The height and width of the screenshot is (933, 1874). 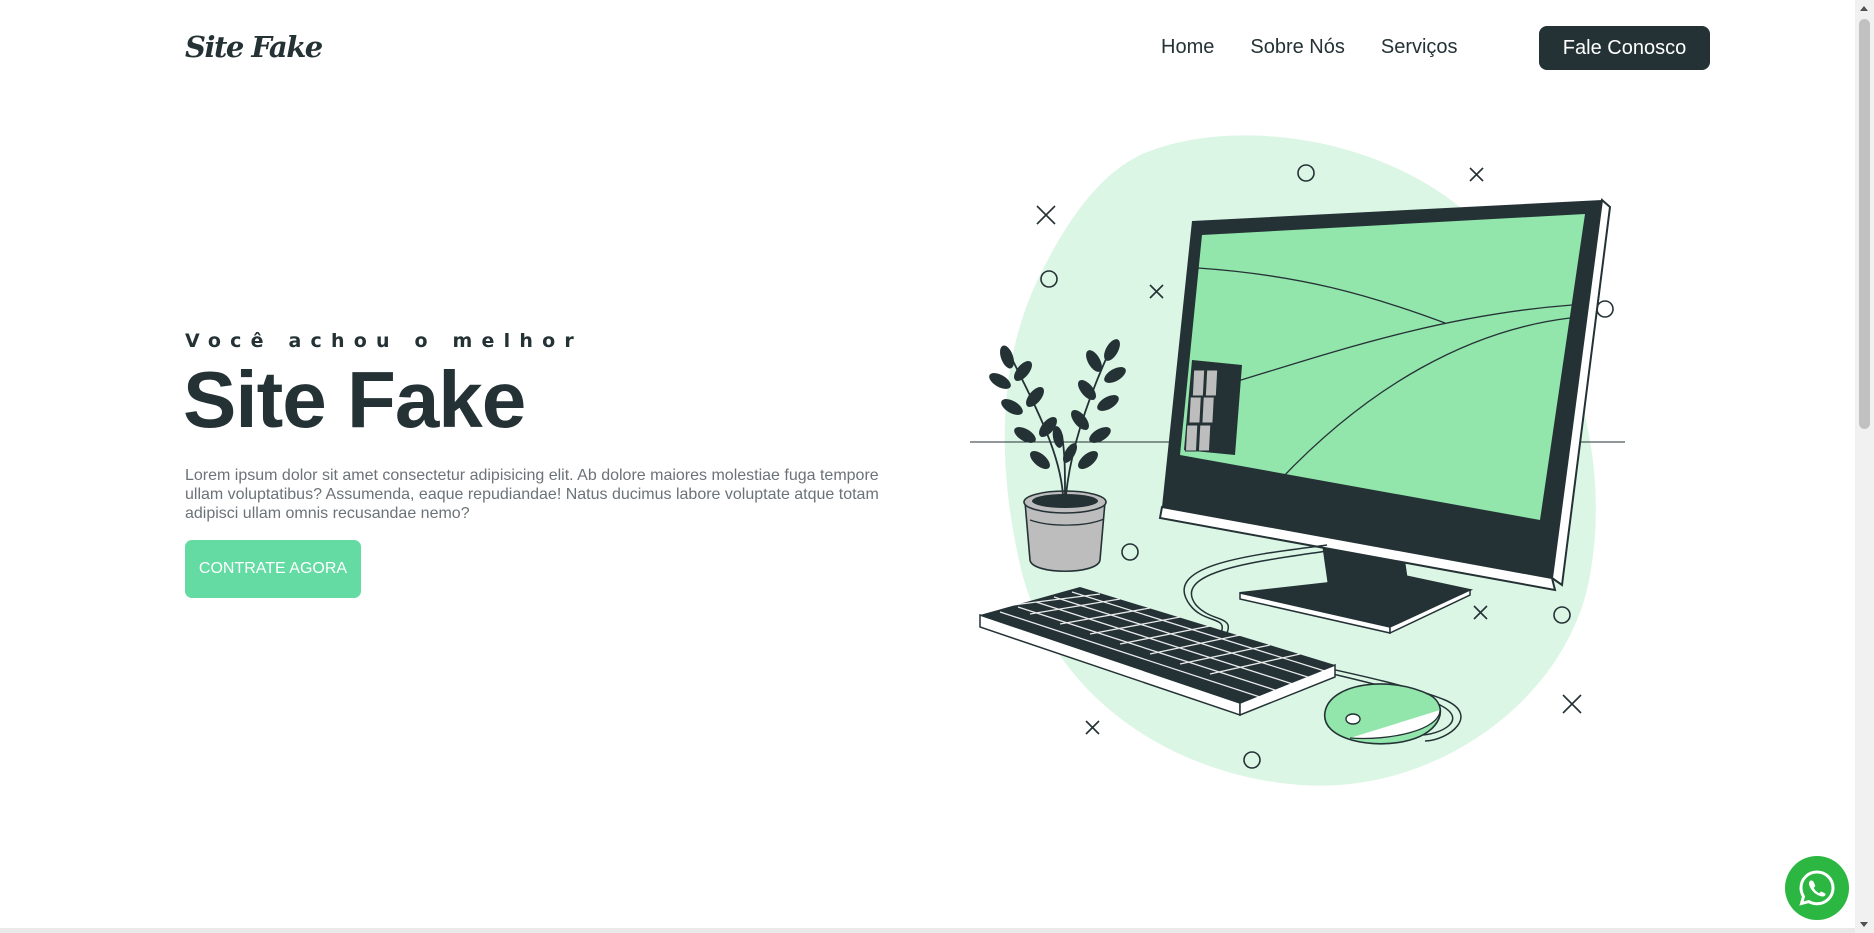 What do you see at coordinates (1864, 8) in the screenshot?
I see `scroll-up-arrow-icon` at bounding box center [1864, 8].